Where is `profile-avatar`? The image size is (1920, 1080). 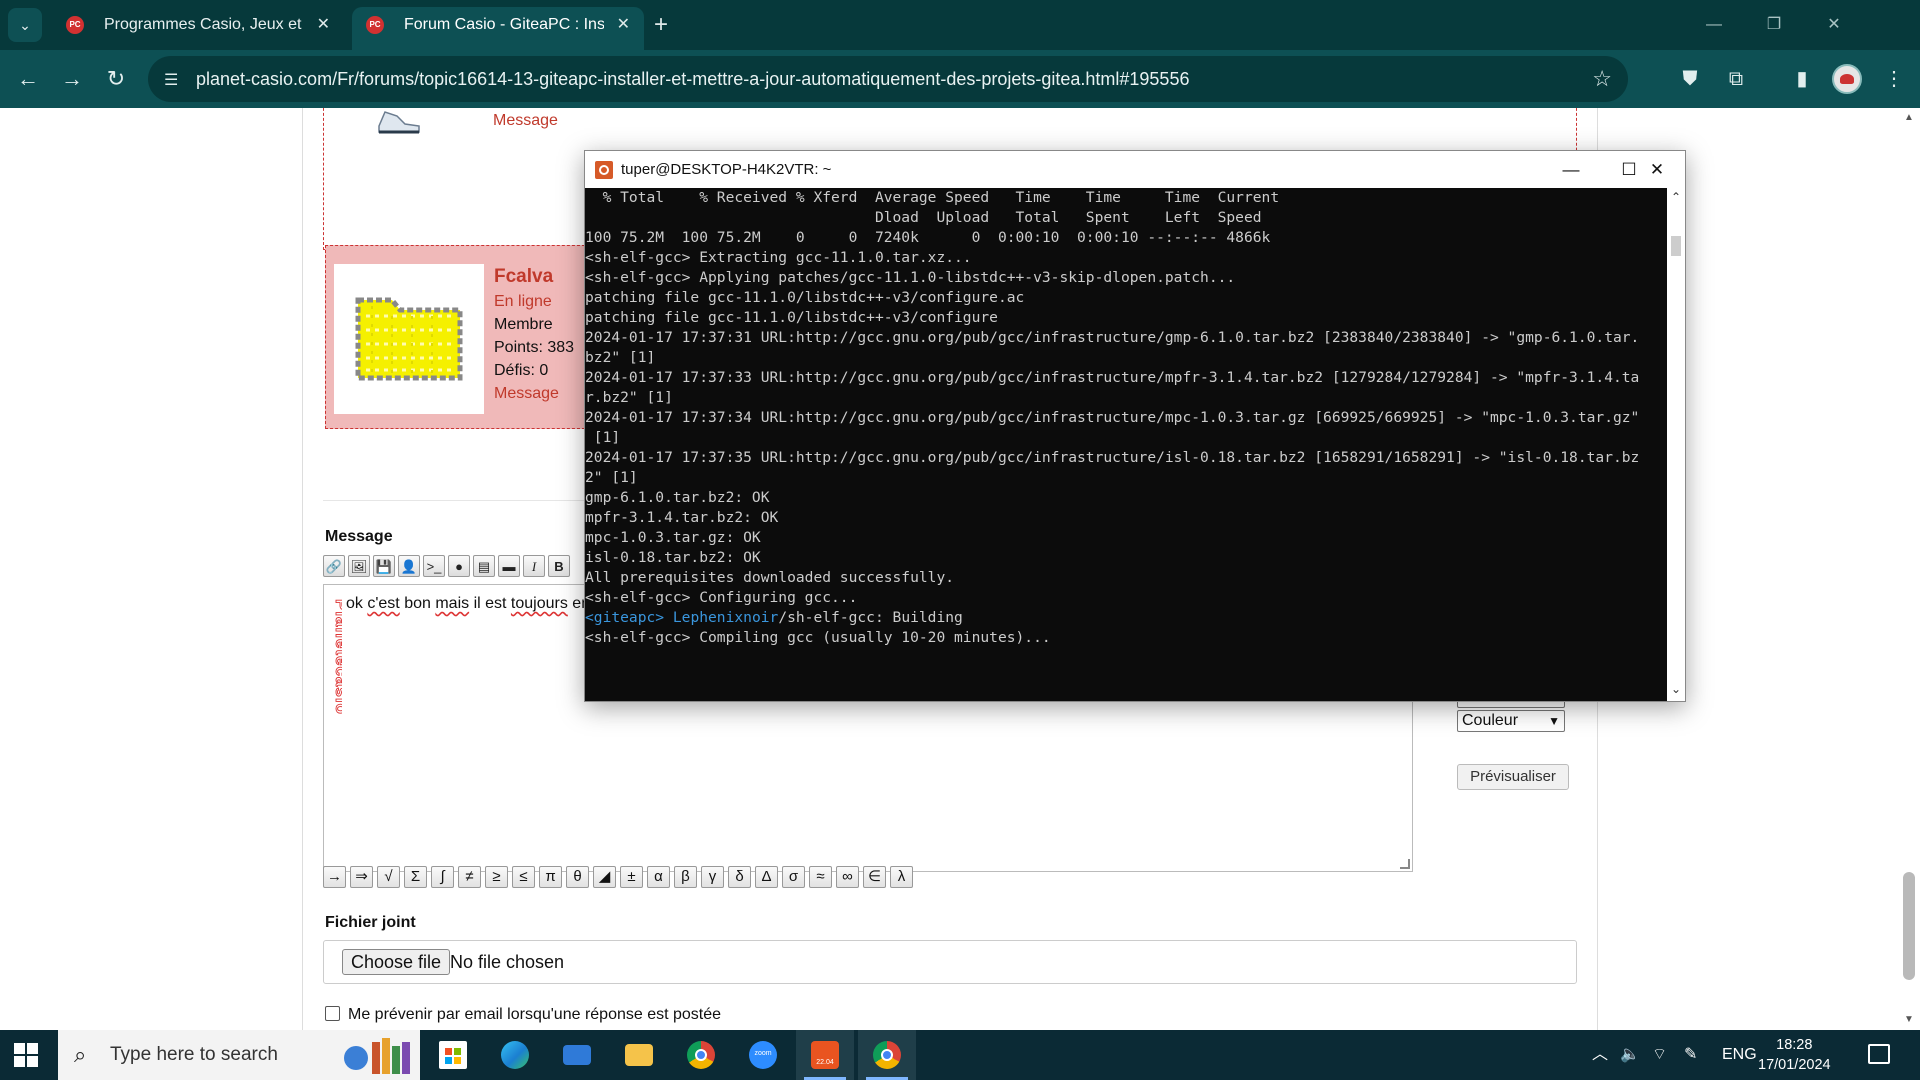 profile-avatar is located at coordinates (1847, 79).